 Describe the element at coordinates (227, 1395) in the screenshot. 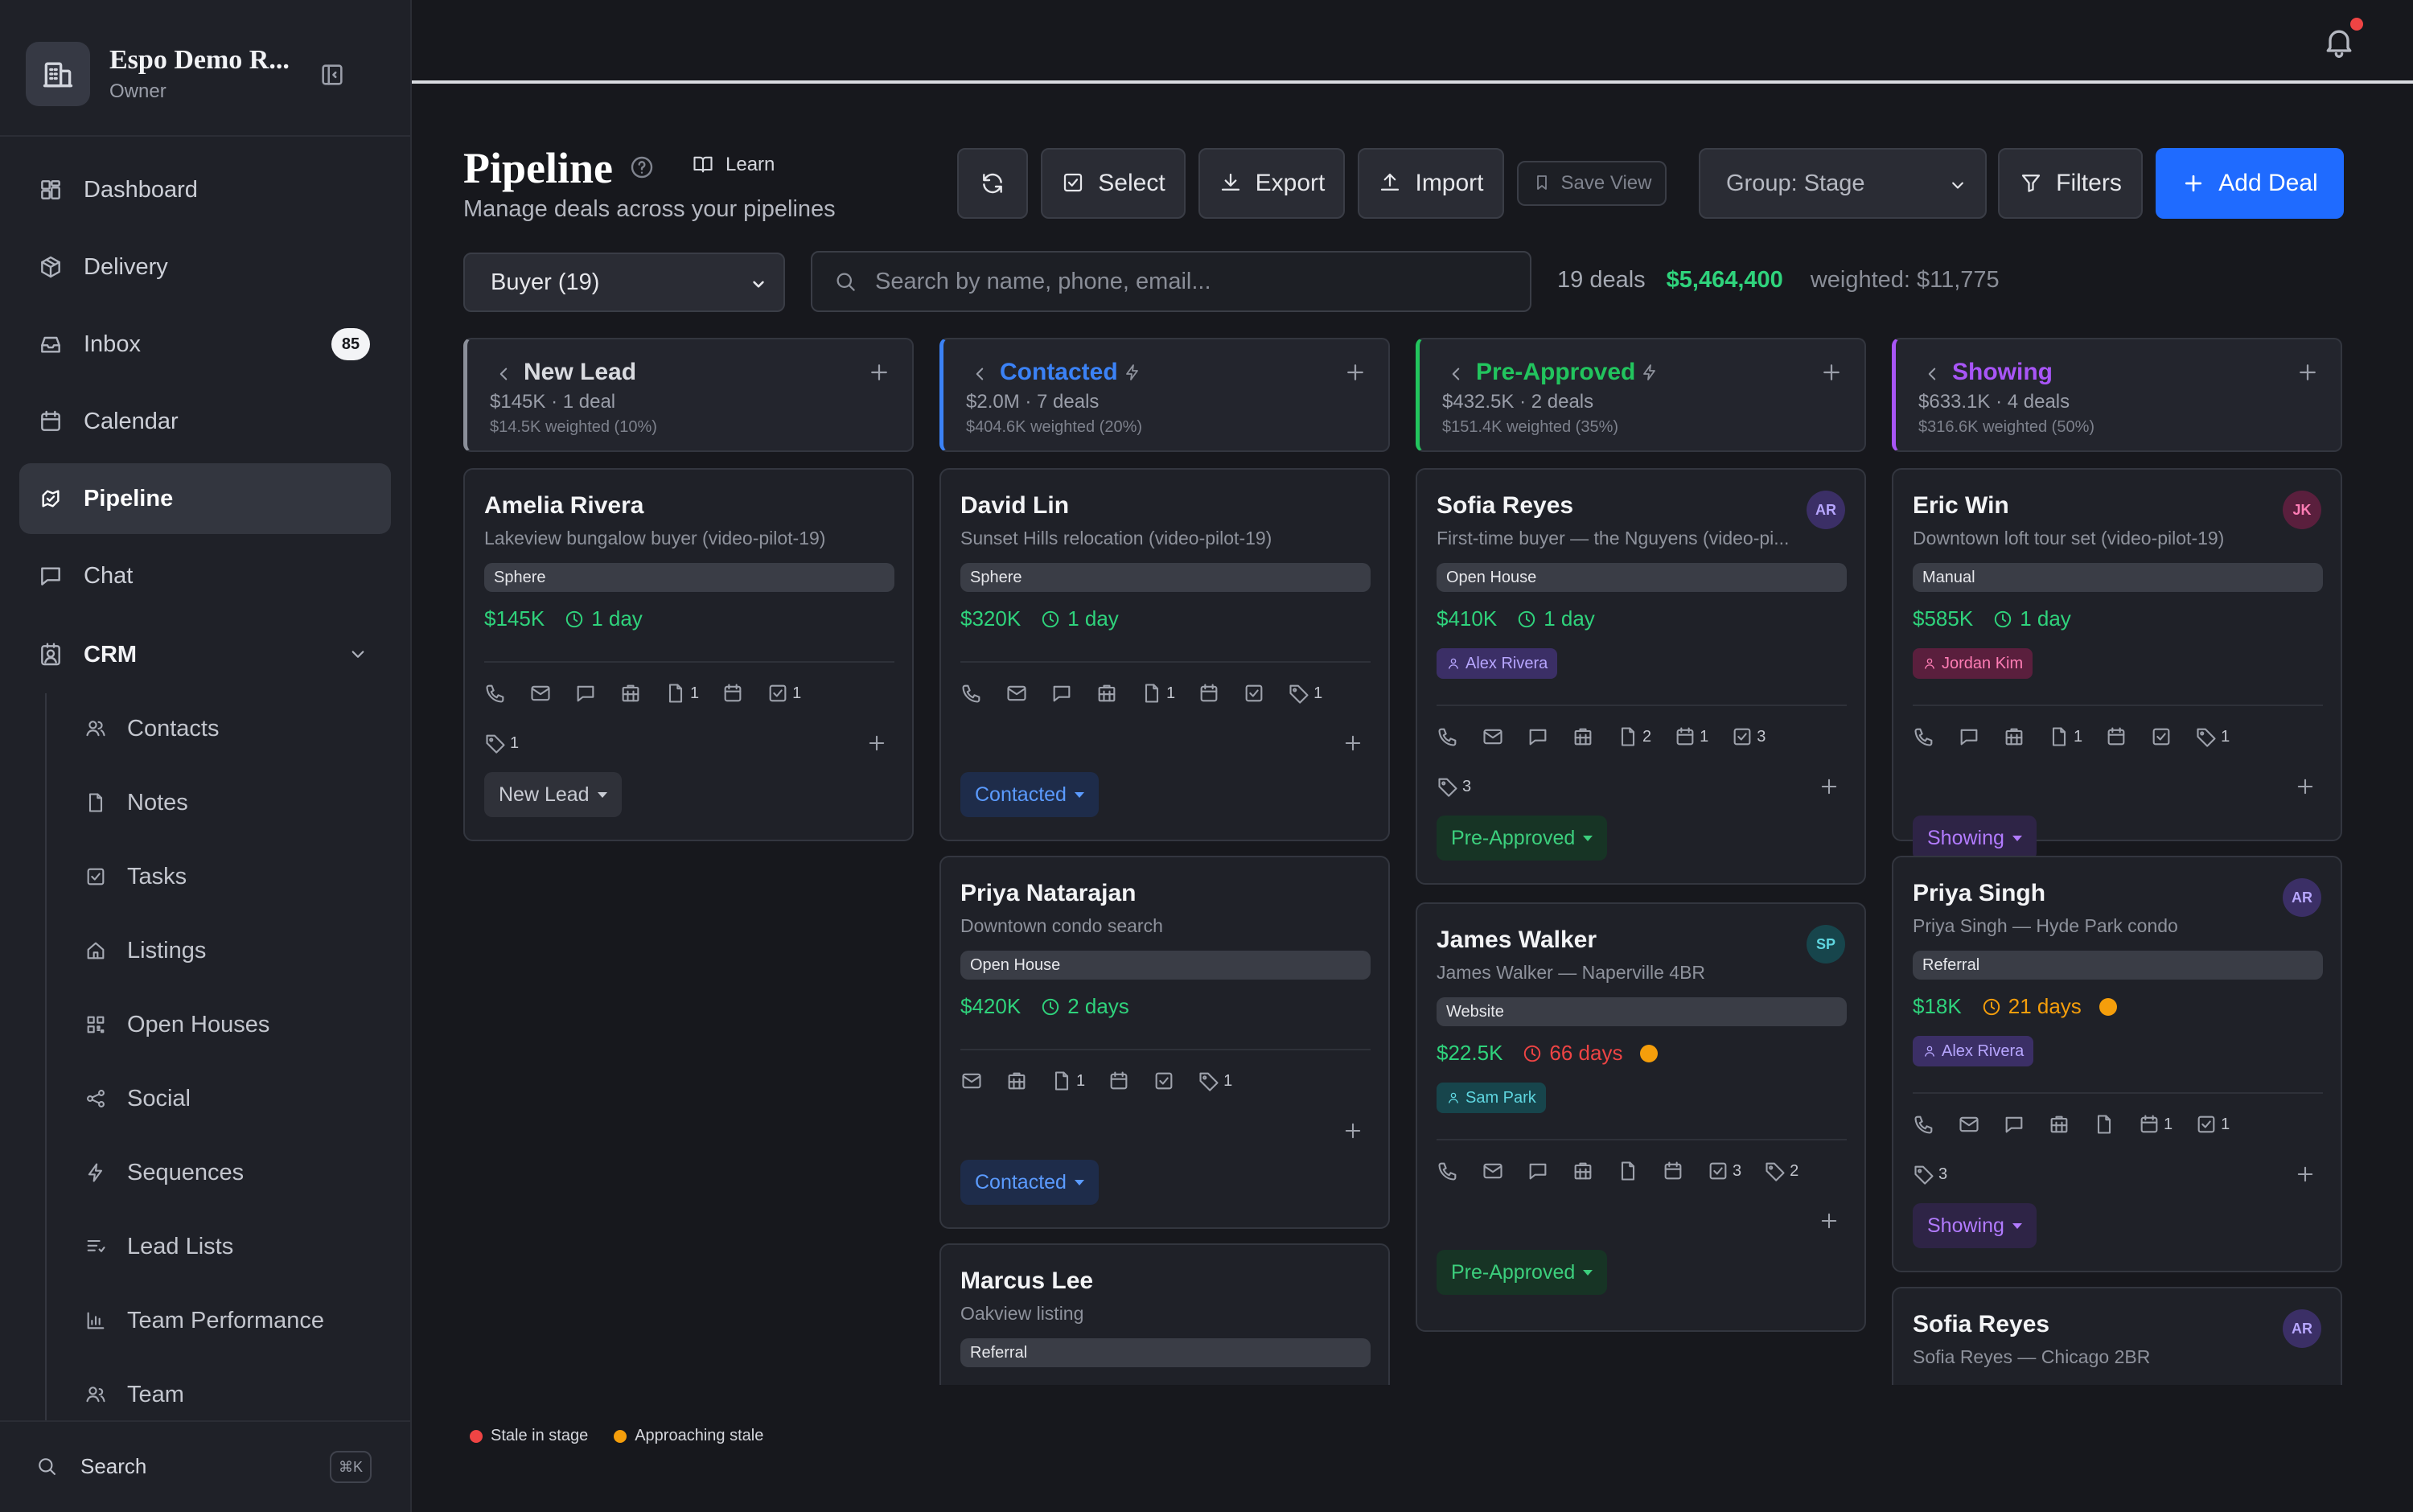

I see `sidebar-item-team: Team` at that location.